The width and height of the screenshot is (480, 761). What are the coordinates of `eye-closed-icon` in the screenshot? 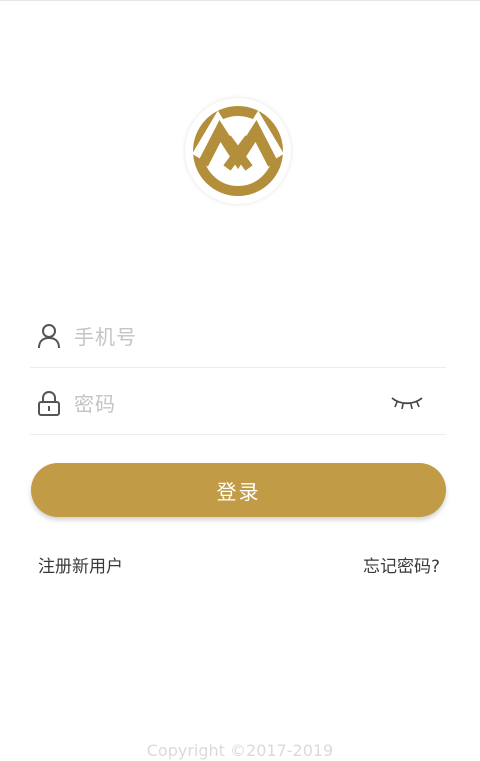 It's located at (407, 403).